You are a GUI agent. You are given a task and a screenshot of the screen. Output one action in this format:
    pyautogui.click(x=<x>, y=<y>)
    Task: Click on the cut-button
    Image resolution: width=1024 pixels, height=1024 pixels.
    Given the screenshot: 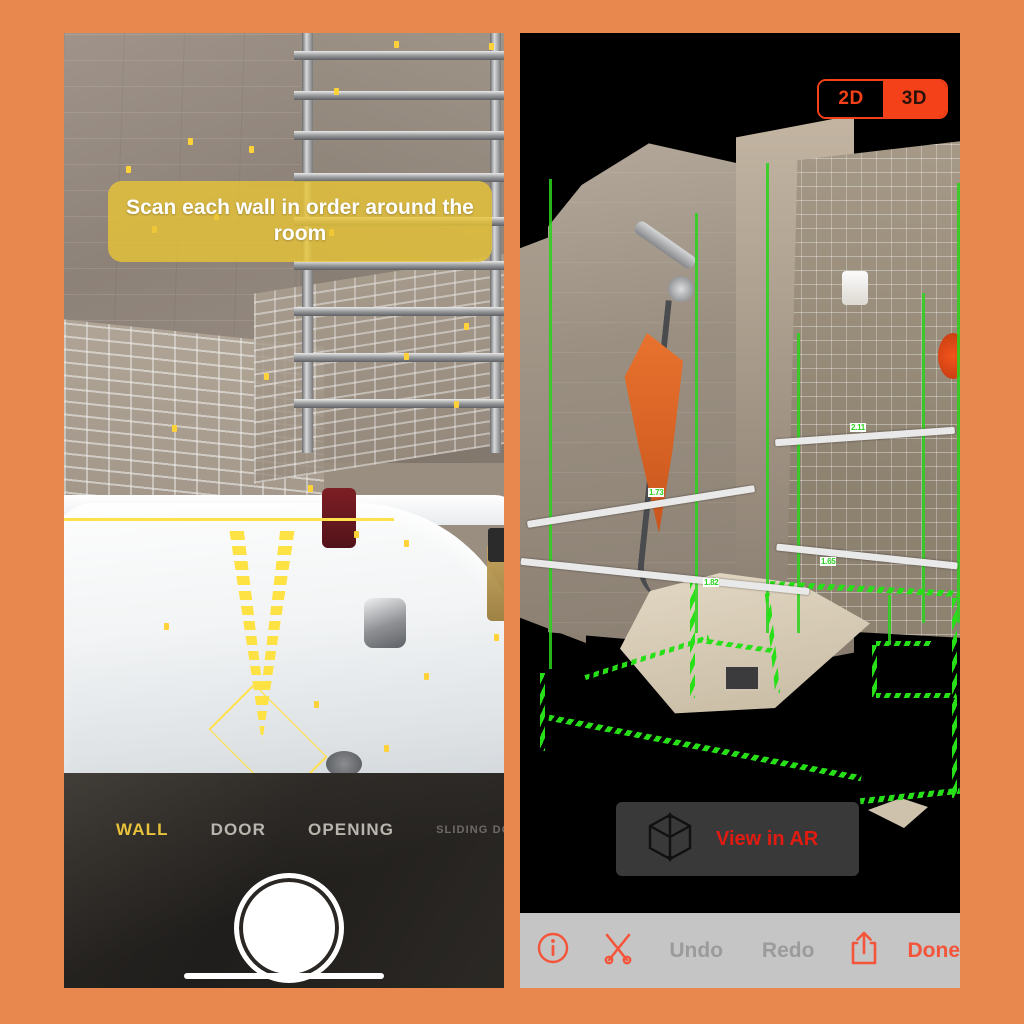 What is the action you would take?
    pyautogui.click(x=617, y=950)
    